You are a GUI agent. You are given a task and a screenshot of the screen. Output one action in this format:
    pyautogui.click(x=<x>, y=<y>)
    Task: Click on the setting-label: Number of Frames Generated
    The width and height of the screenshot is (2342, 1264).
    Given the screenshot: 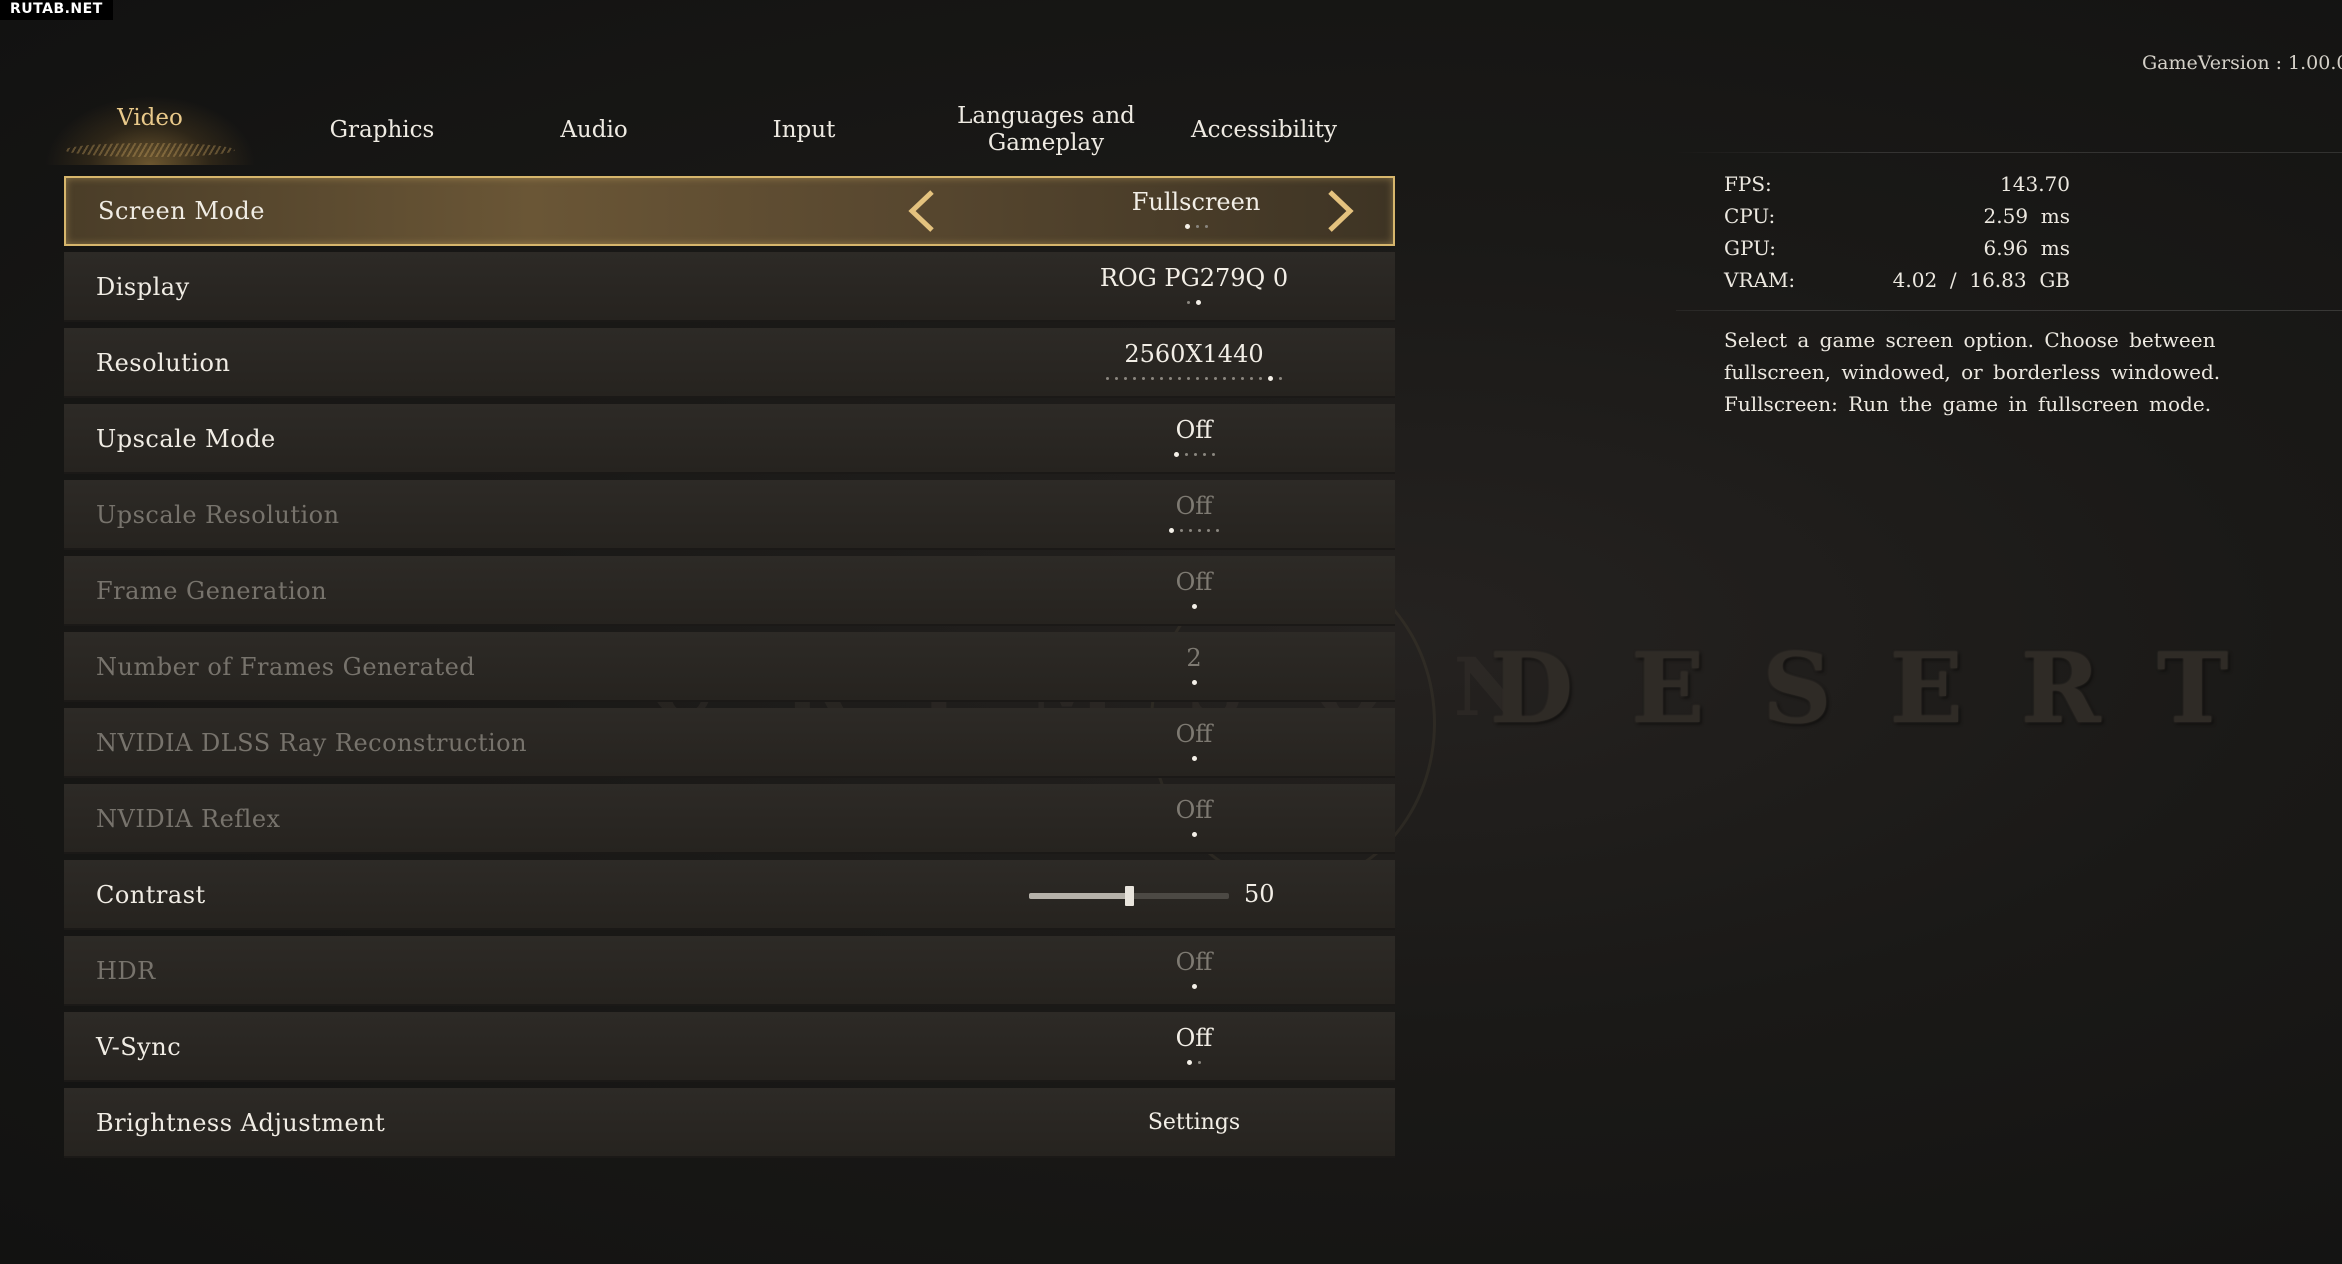 What is the action you would take?
    pyautogui.click(x=286, y=667)
    